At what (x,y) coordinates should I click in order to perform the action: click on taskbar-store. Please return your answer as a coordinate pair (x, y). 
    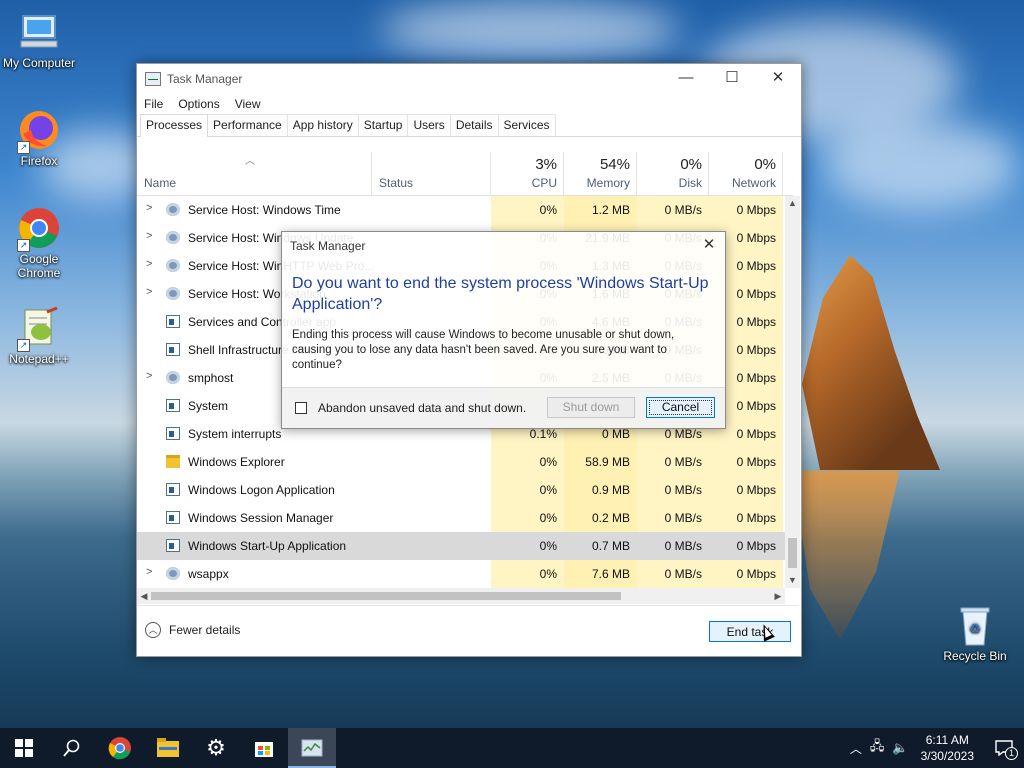
    Looking at the image, I should click on (264, 748).